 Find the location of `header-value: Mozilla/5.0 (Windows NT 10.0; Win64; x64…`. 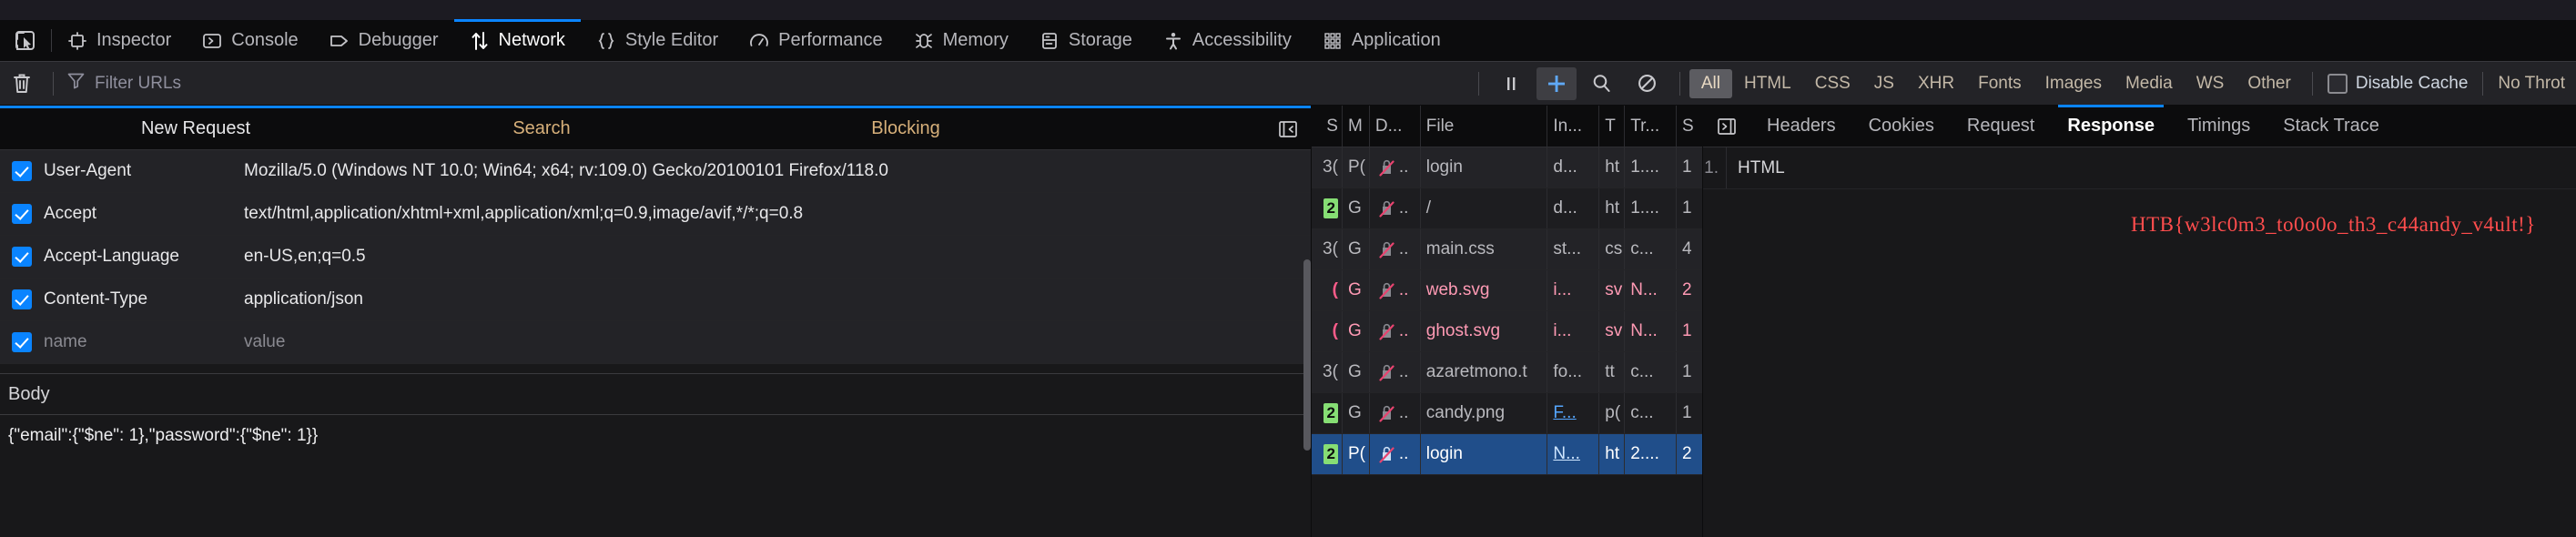

header-value: Mozilla/5.0 (Windows NT 10.0; Win64; x64… is located at coordinates (777, 171).